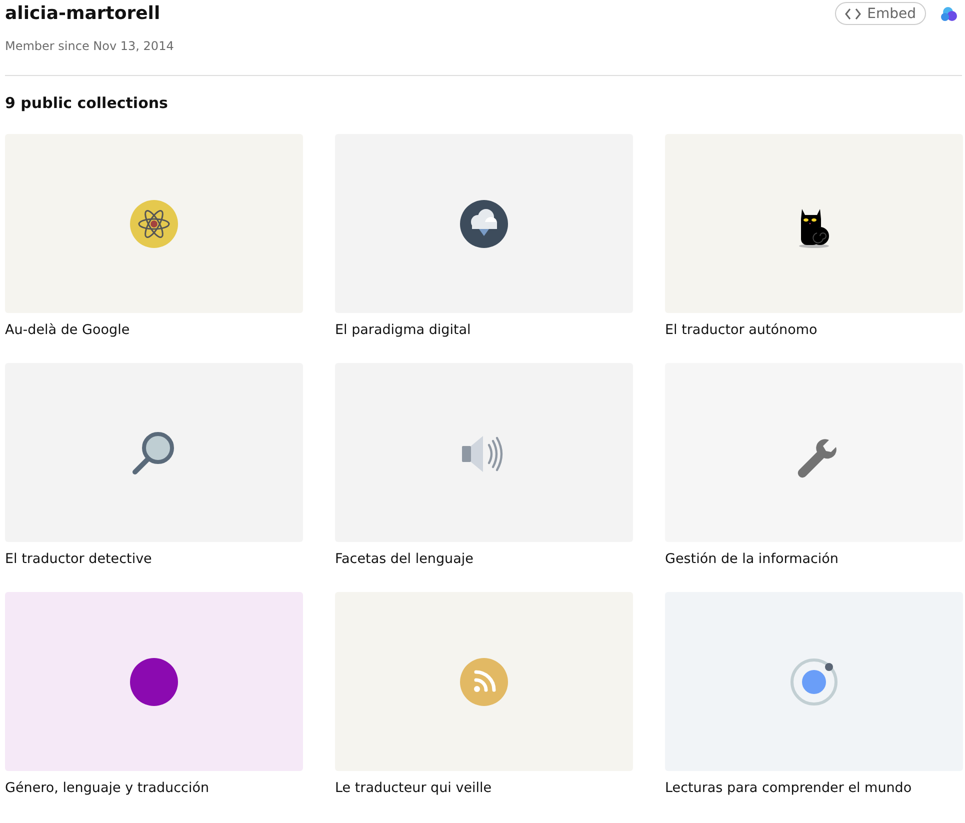 Image resolution: width=965 pixels, height=823 pixels. I want to click on collection-title: Facetas del lenguaje, so click(484, 559).